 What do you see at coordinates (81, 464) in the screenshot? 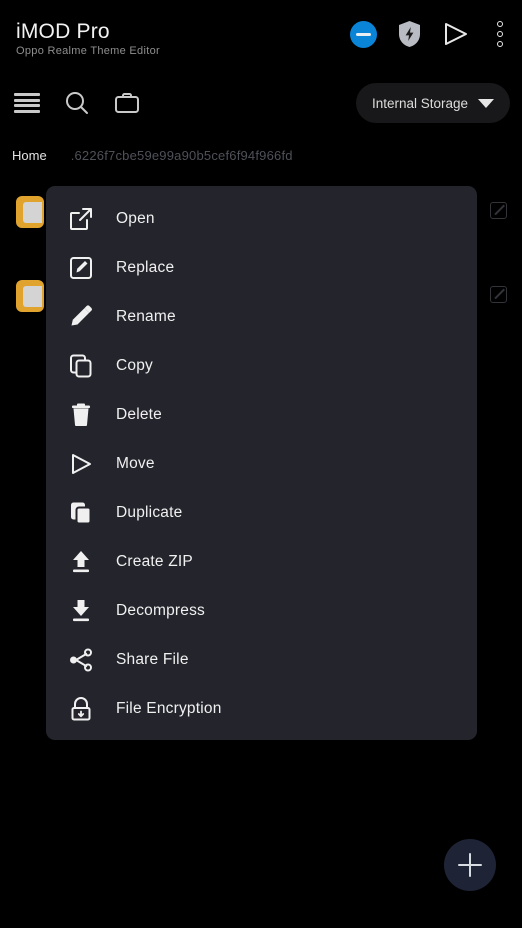
I see `move-play-icon` at bounding box center [81, 464].